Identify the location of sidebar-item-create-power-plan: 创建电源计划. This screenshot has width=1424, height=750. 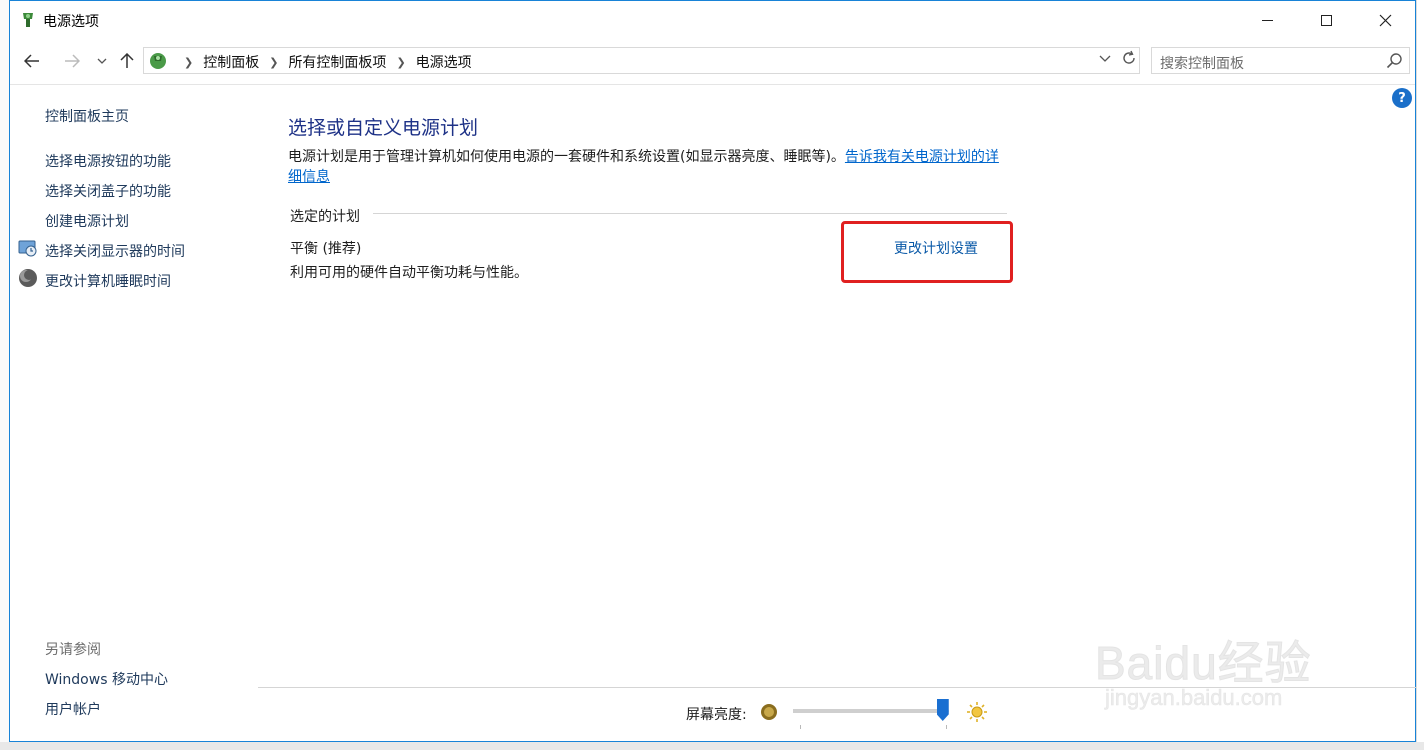
(87, 221).